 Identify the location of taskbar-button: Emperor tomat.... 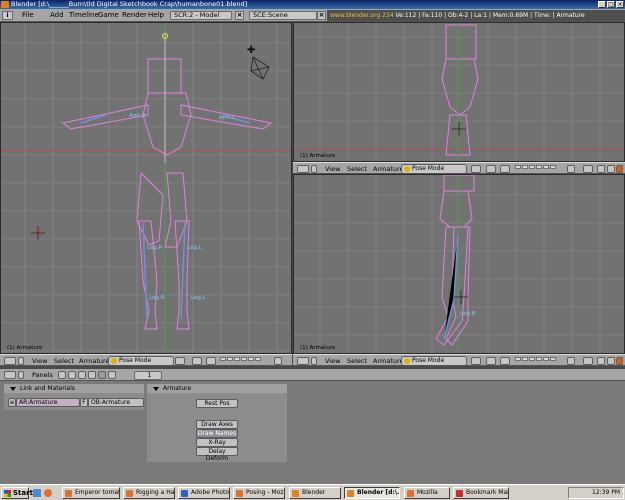
(91, 493).